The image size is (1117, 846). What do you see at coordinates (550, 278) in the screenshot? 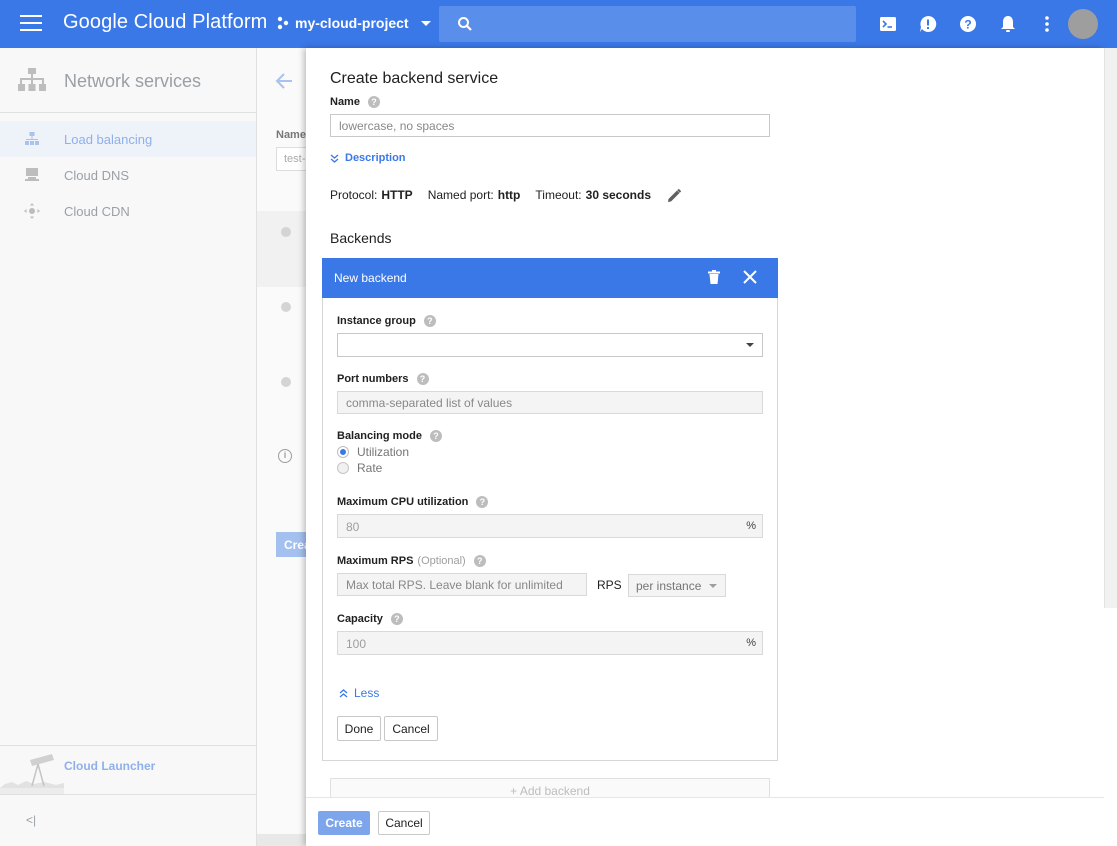
I see `backend-card-header: New backend` at bounding box center [550, 278].